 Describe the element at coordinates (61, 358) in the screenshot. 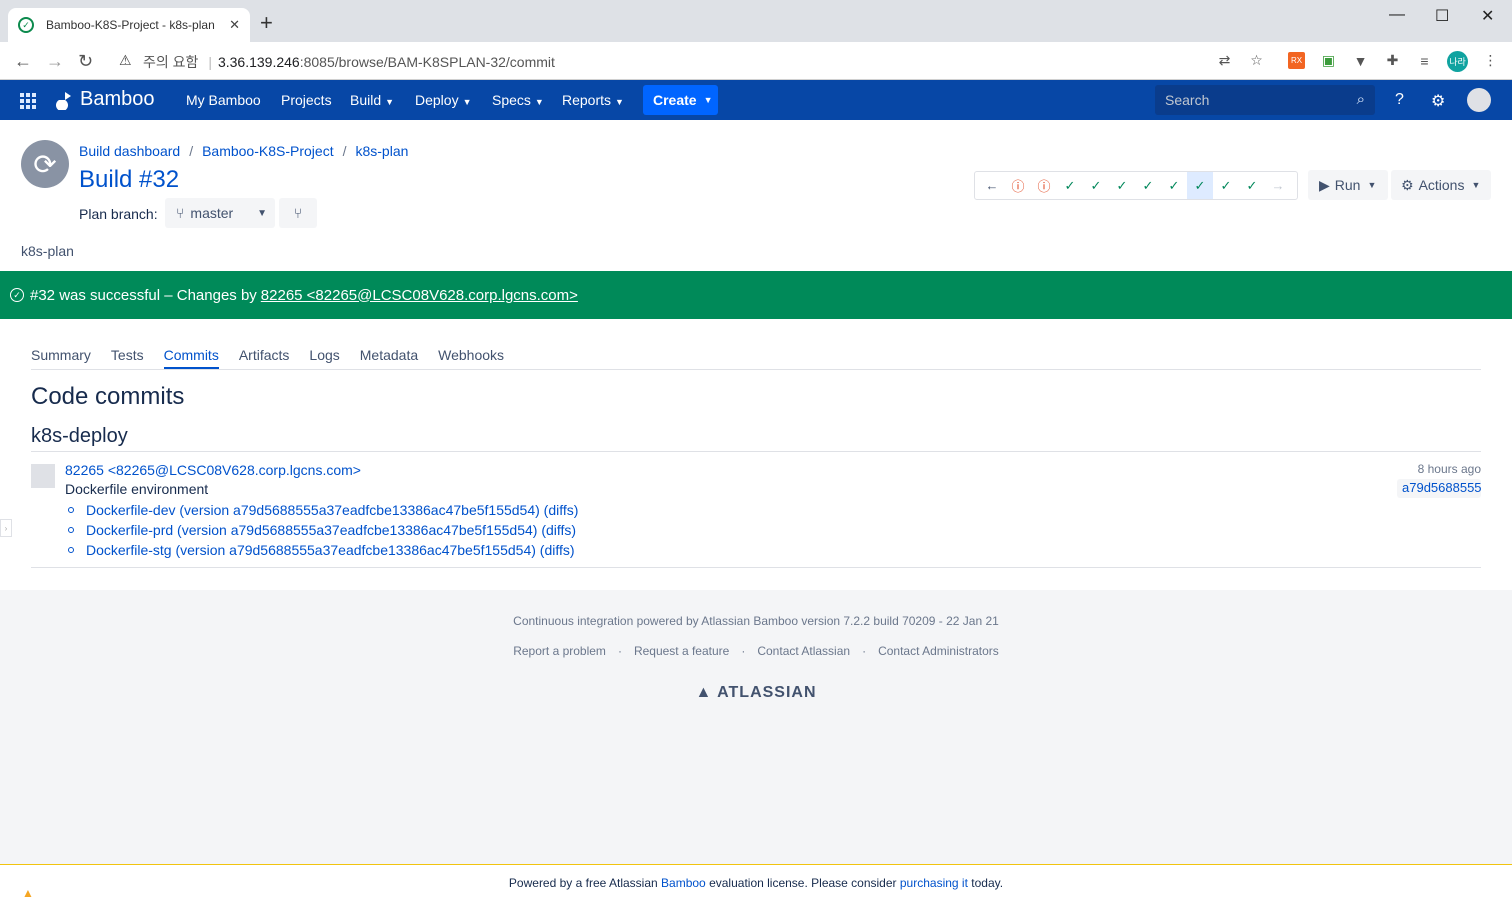

I see `tab-summary: Summary` at that location.